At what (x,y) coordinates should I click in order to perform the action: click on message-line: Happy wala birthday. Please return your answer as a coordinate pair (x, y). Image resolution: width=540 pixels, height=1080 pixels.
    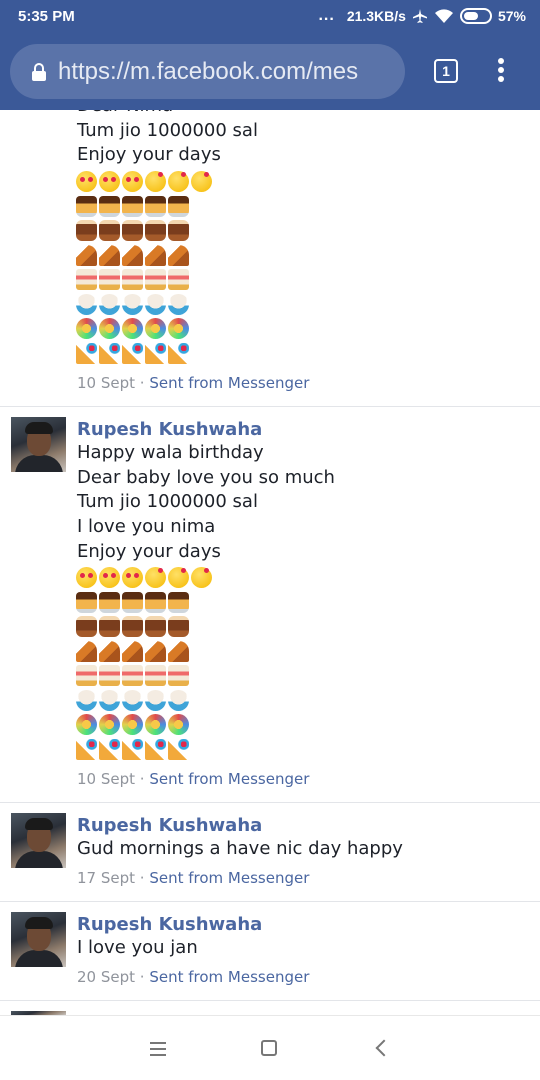
    Looking at the image, I should click on (170, 452).